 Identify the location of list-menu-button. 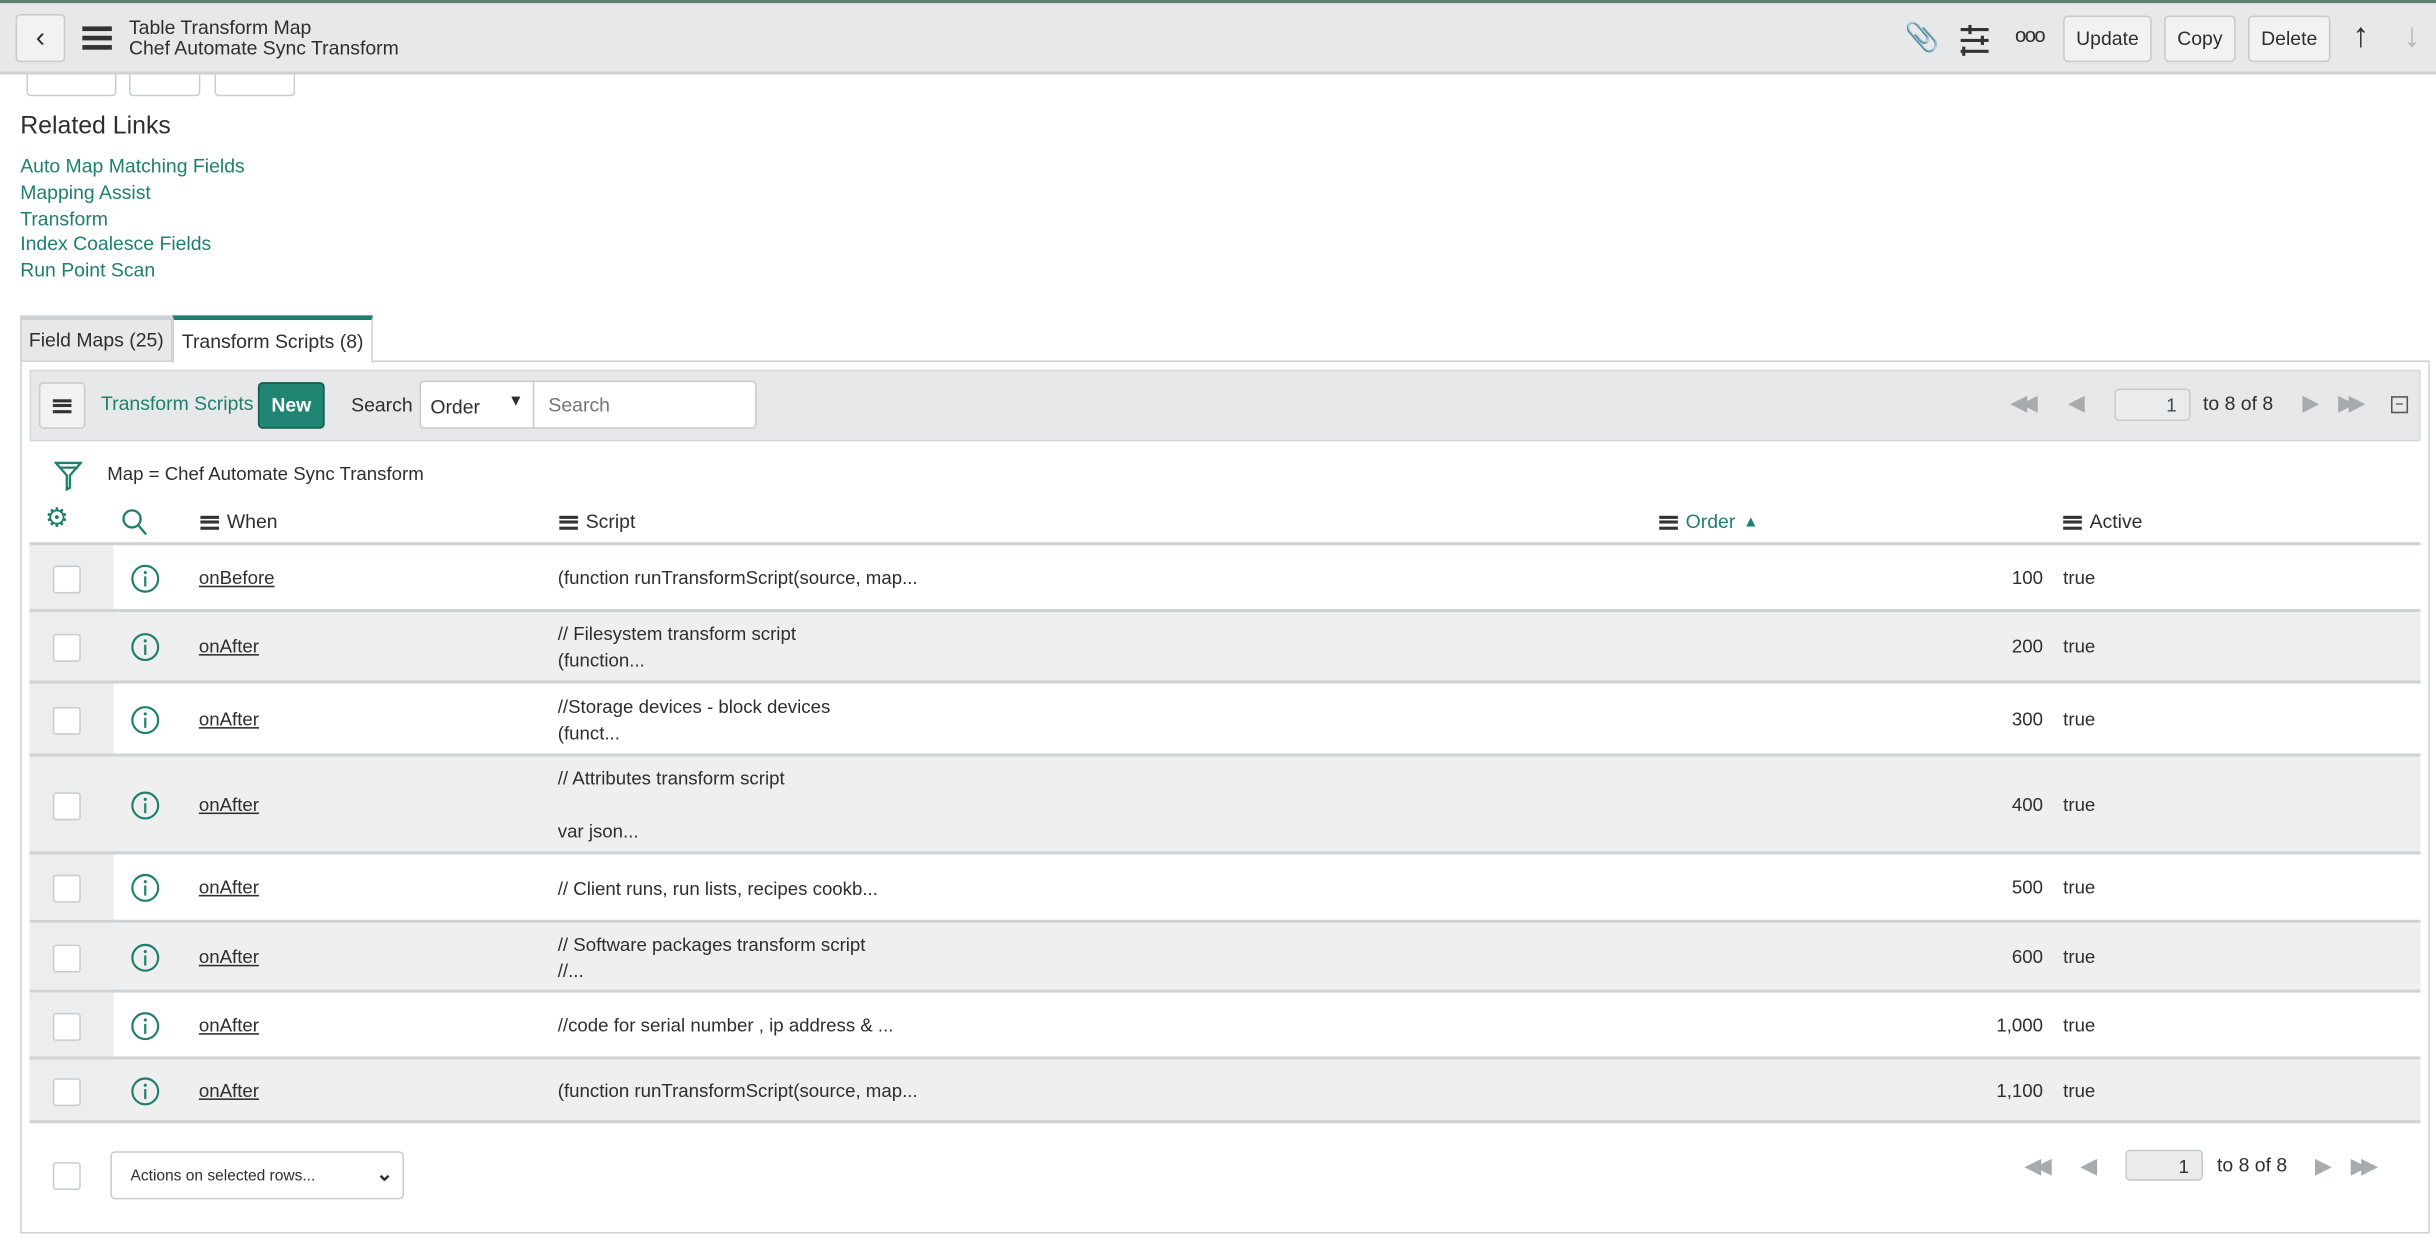
(62, 405).